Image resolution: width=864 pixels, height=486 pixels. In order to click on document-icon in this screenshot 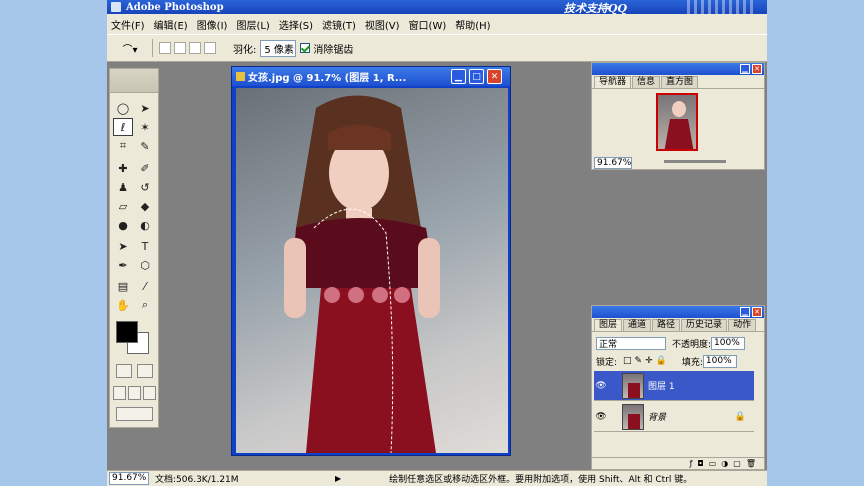, I will do `click(240, 76)`.